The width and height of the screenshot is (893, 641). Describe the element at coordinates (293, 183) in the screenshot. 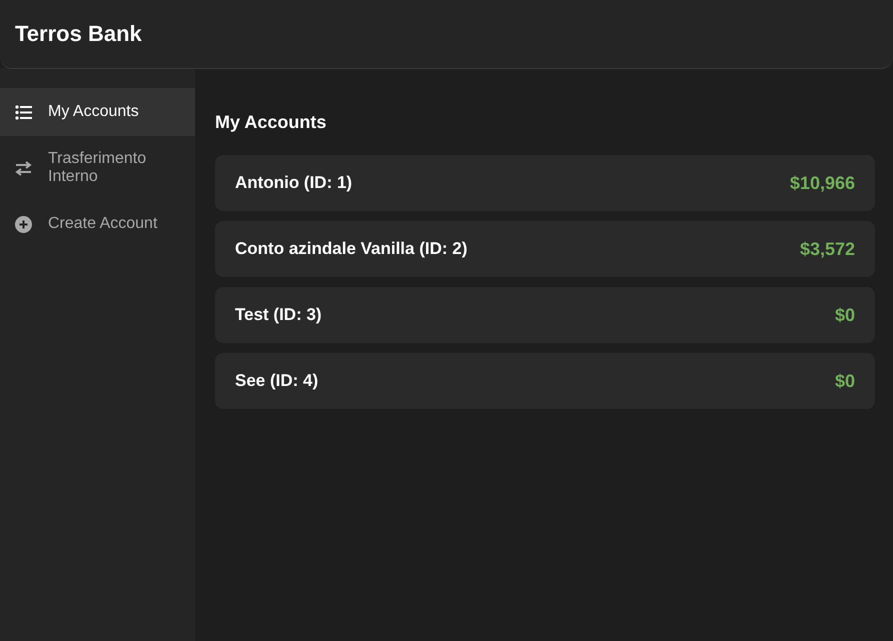

I see `account-name: Antonio (ID: 1)` at that location.